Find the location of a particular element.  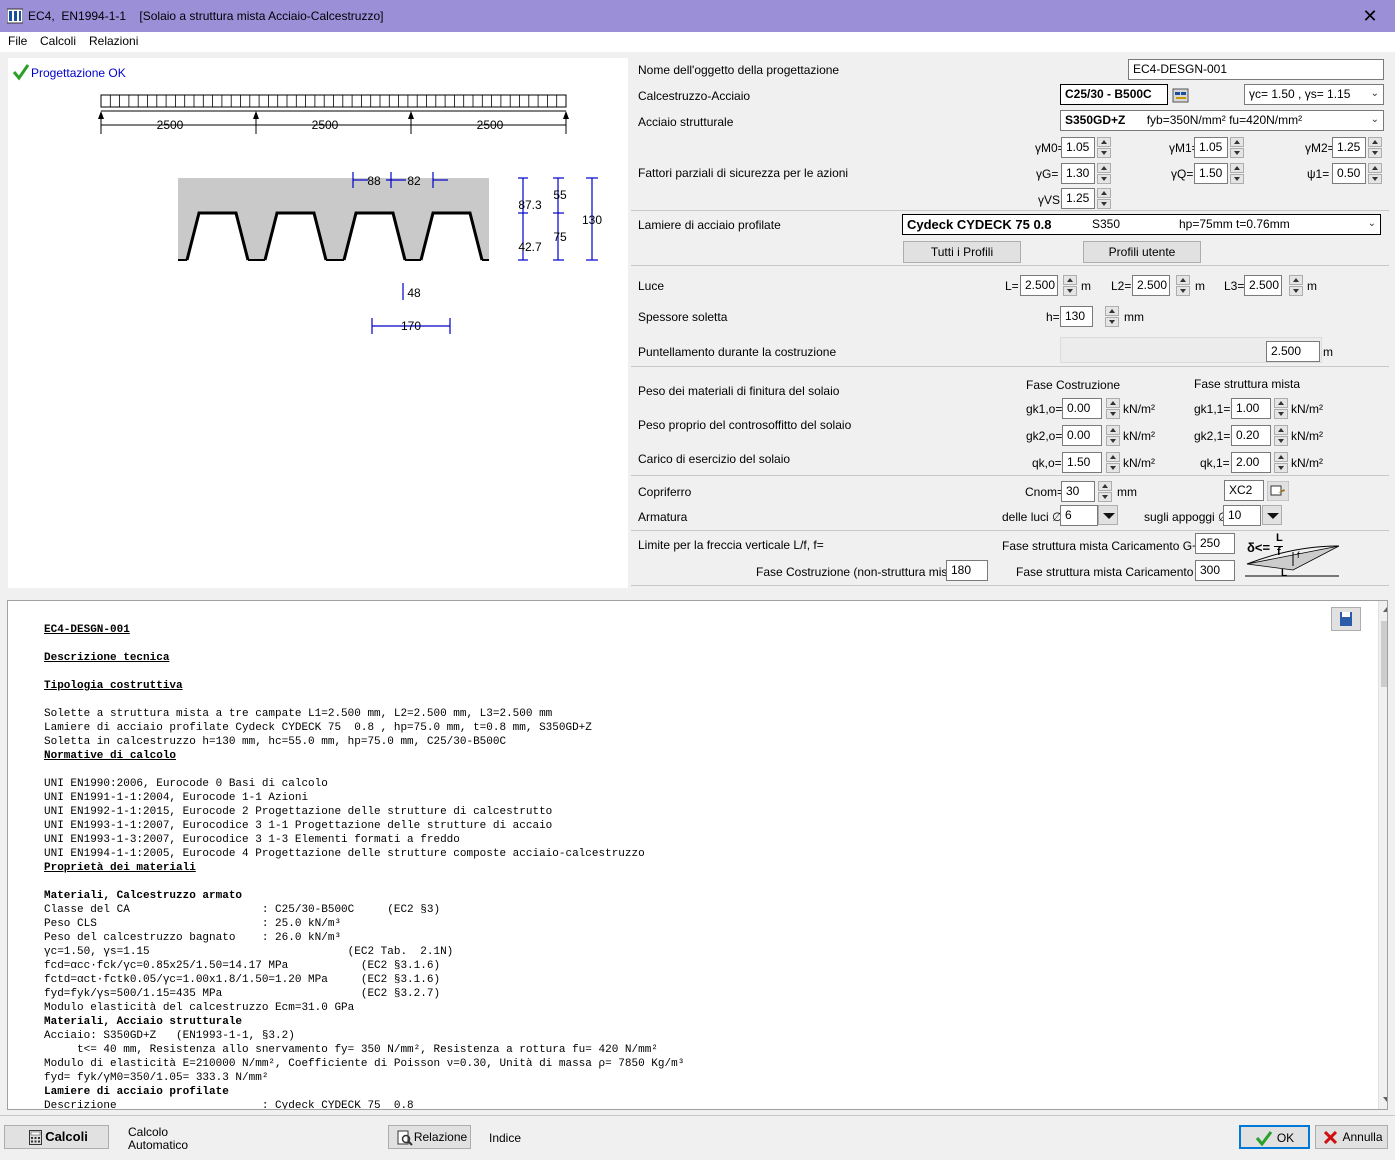

gk21-spinner is located at coordinates (1281, 435).